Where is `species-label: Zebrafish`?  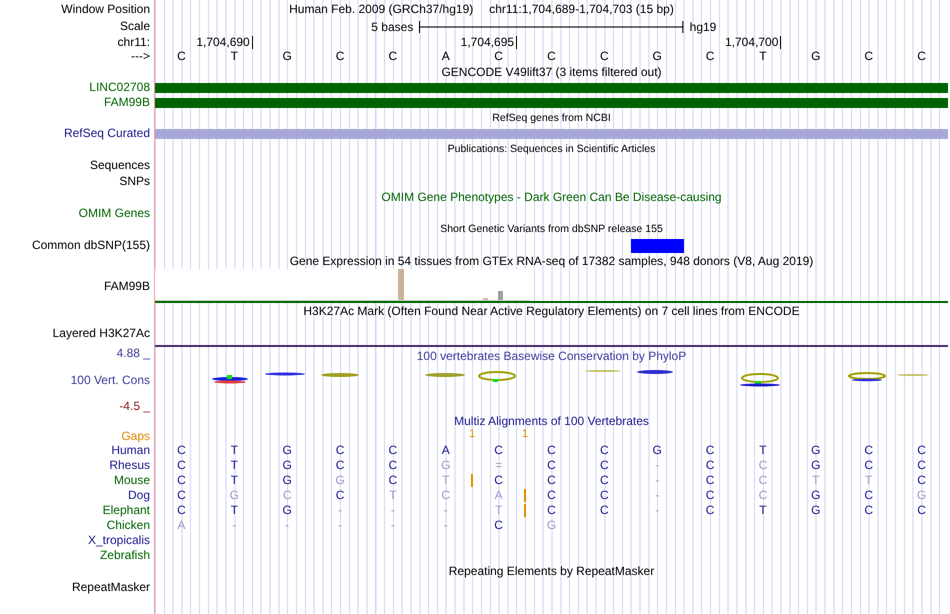 species-label: Zebrafish is located at coordinates (125, 555).